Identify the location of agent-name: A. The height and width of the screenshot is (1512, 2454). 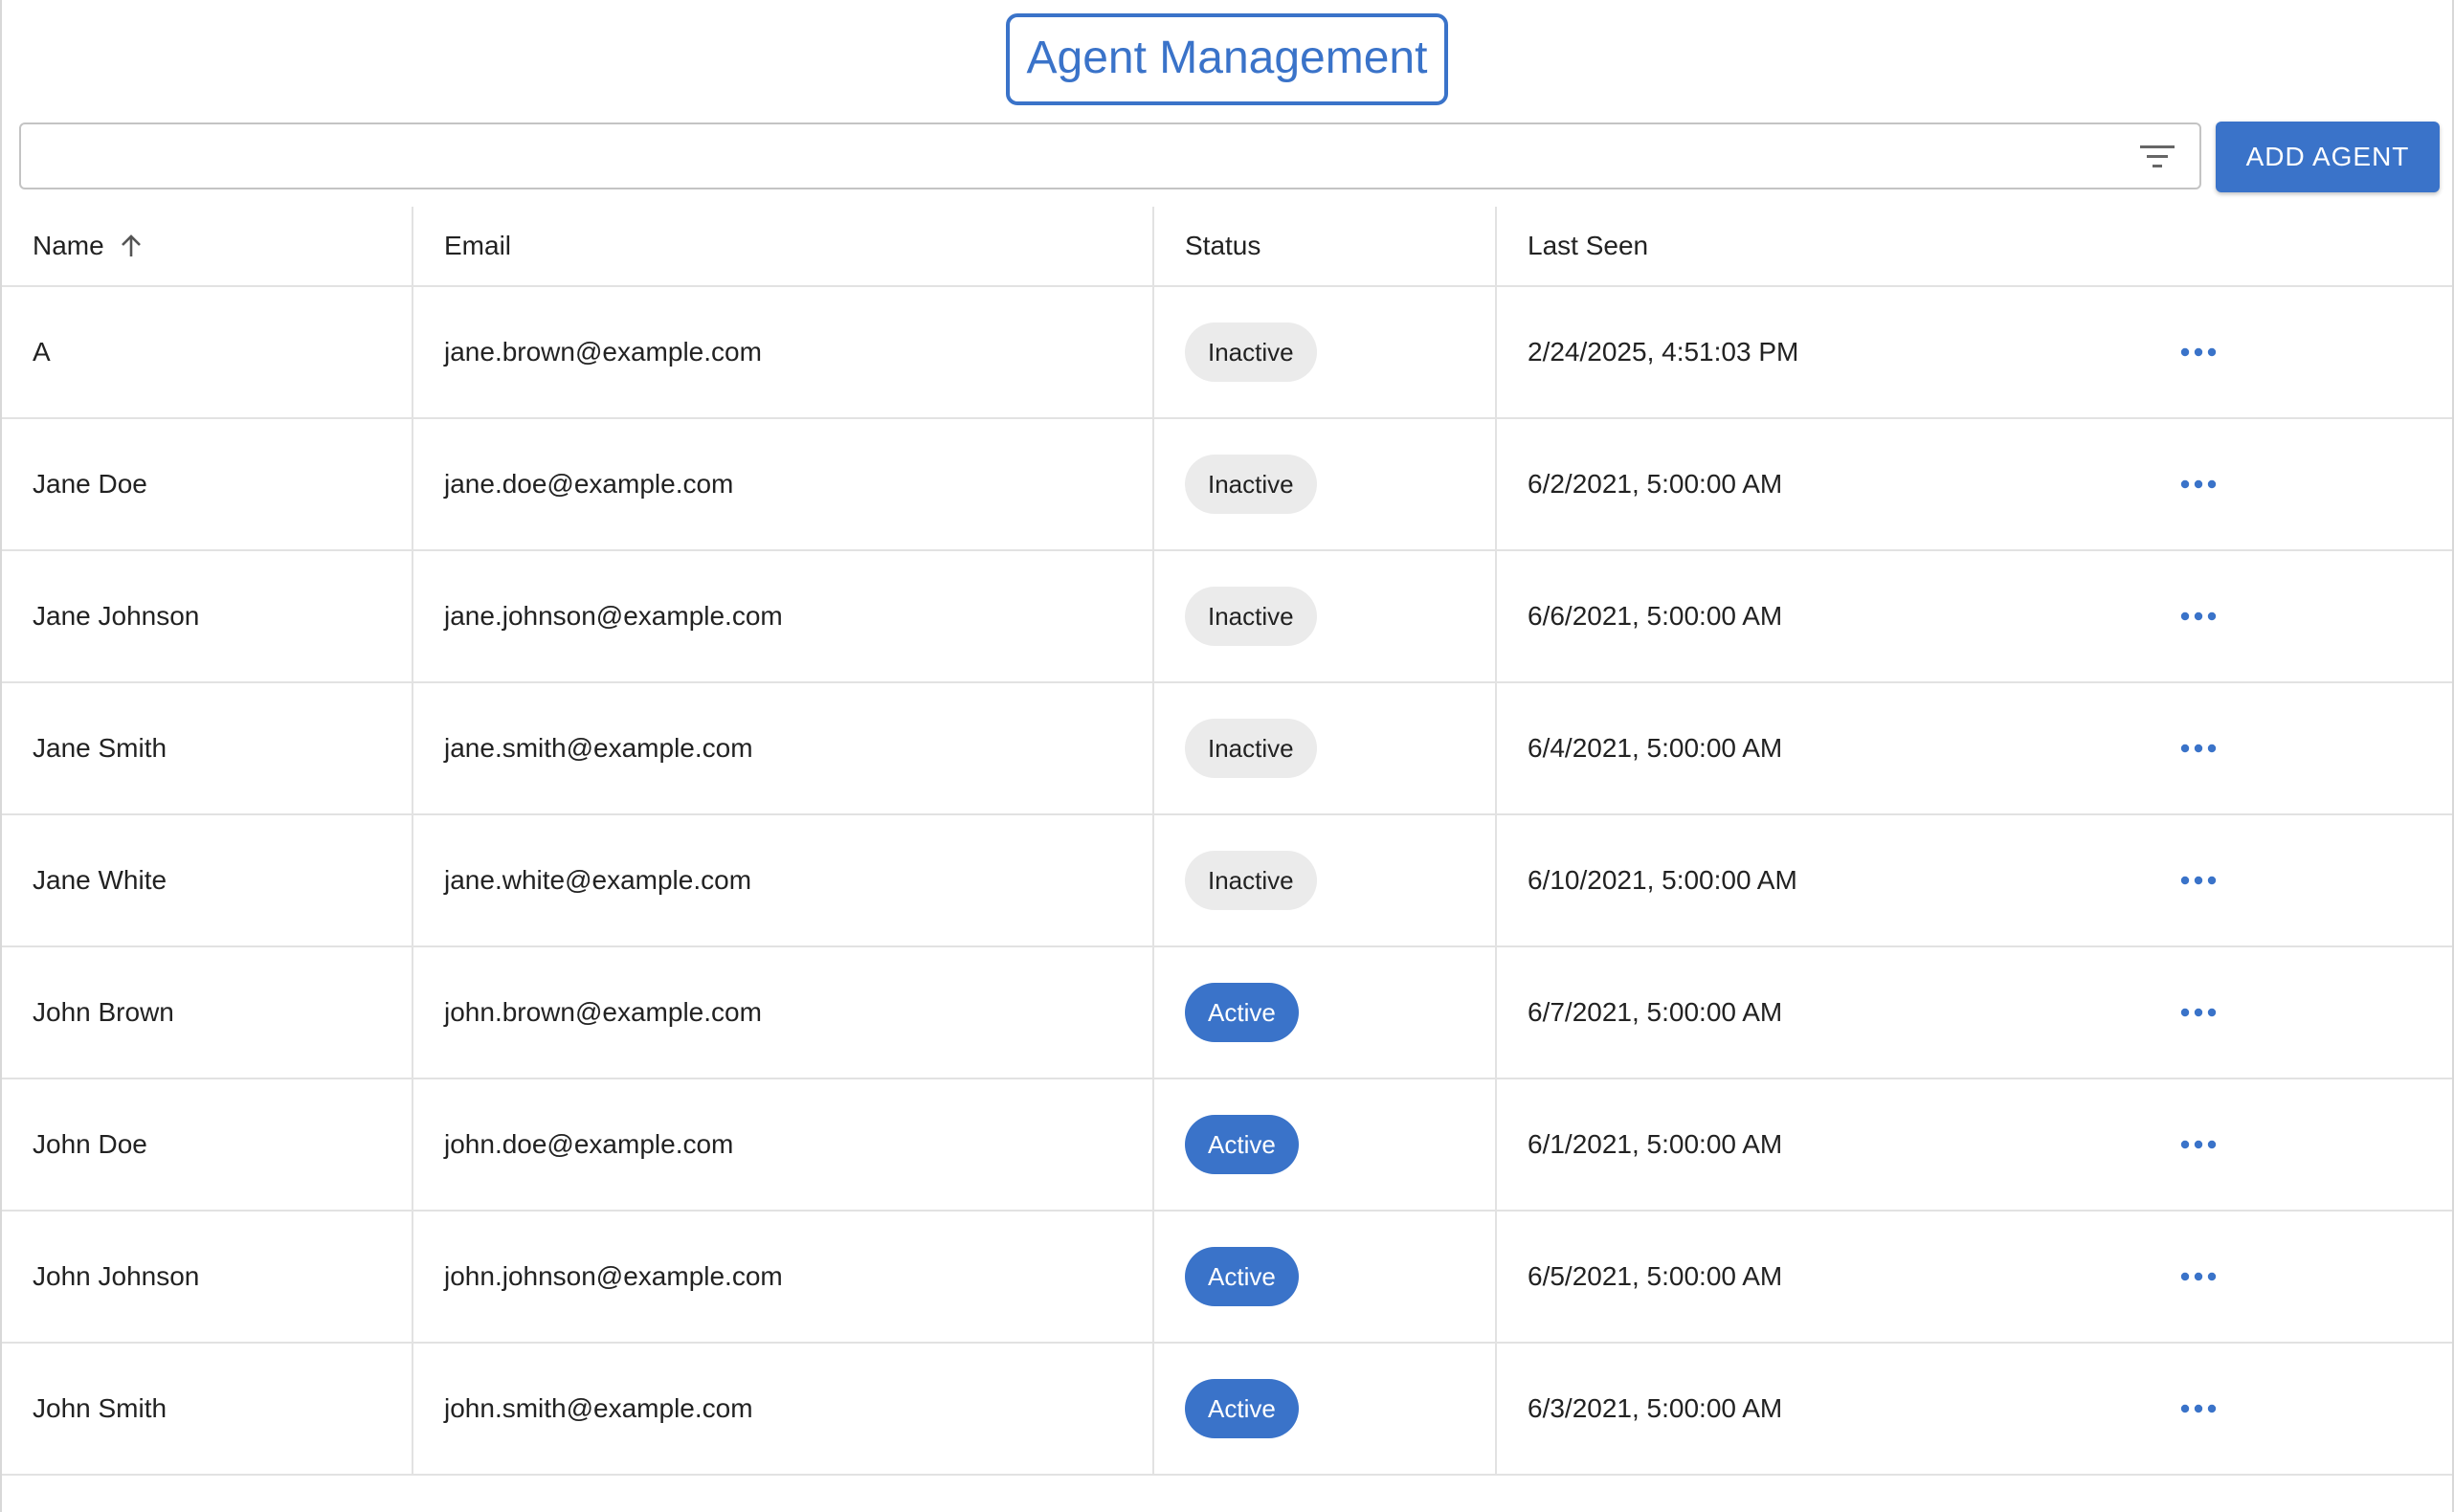
(42, 352).